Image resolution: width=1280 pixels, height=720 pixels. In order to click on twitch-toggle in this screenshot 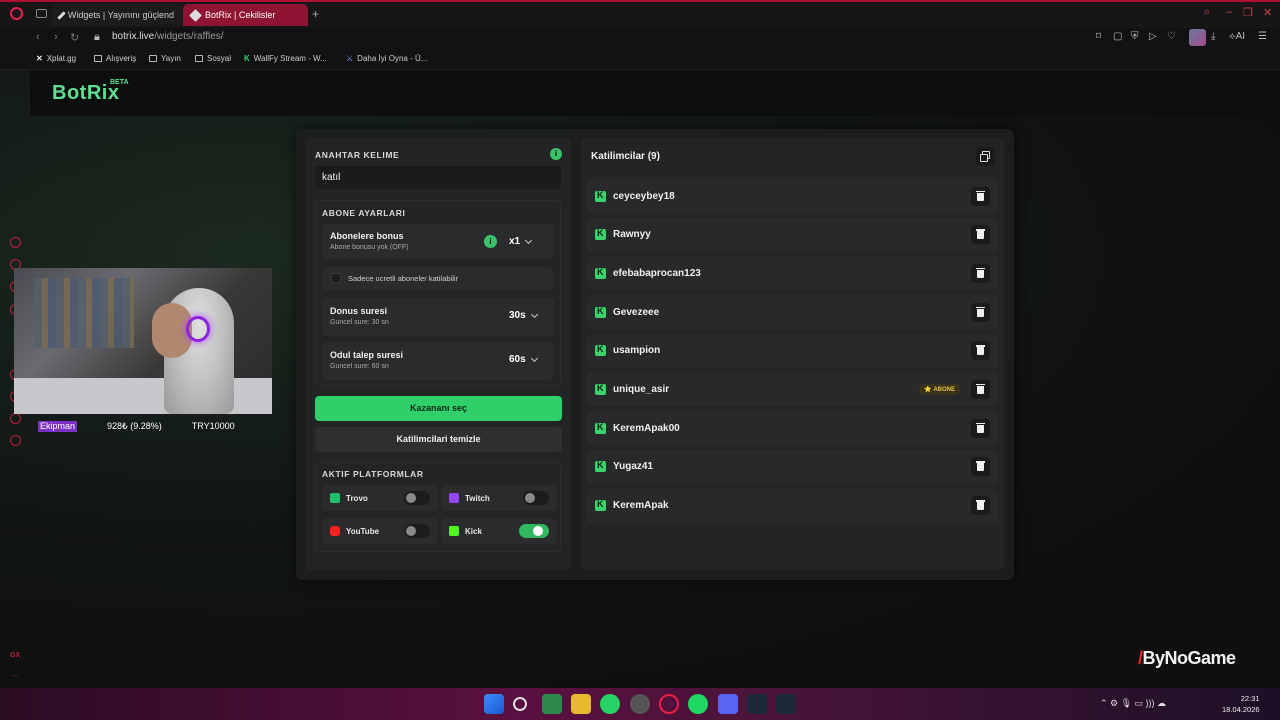, I will do `click(536, 498)`.